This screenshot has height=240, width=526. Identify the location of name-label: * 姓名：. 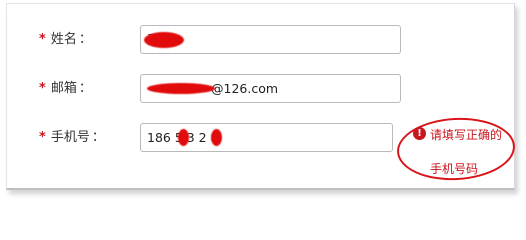
(65, 40).